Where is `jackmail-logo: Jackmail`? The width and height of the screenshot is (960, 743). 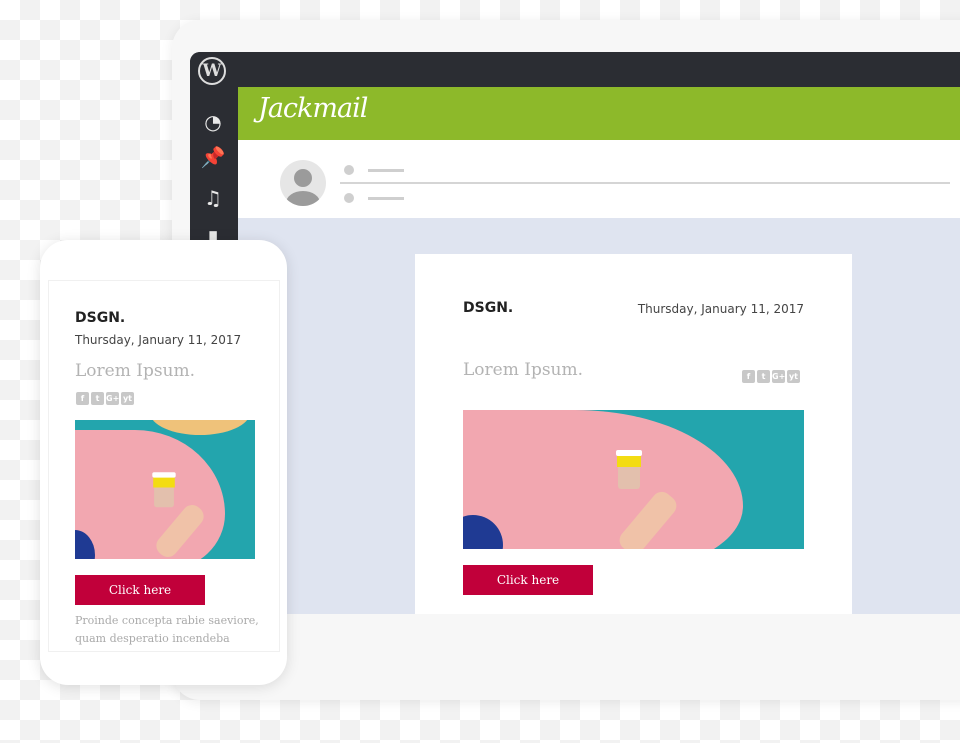
jackmail-logo: Jackmail is located at coordinates (313, 108).